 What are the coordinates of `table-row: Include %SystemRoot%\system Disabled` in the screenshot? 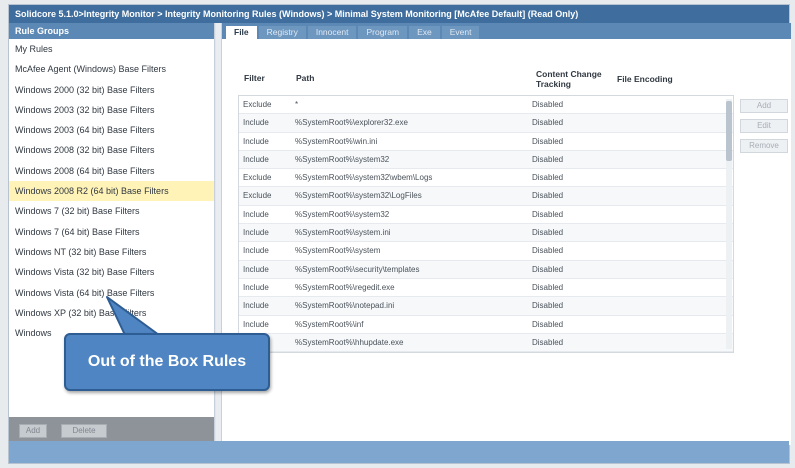 It's located at (486, 251).